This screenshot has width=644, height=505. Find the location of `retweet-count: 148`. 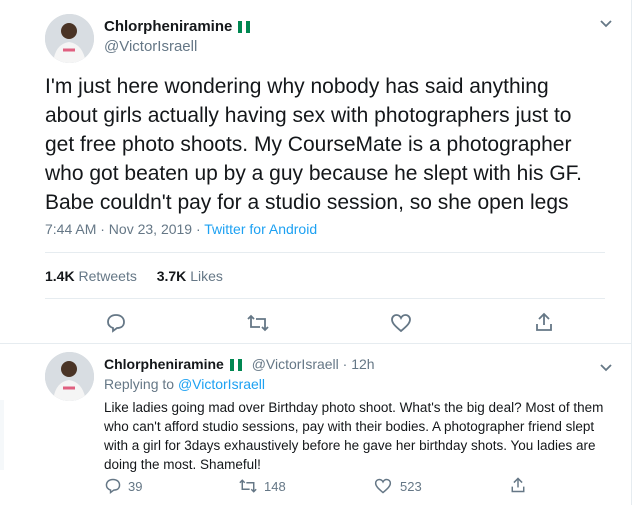

retweet-count: 148 is located at coordinates (275, 486).